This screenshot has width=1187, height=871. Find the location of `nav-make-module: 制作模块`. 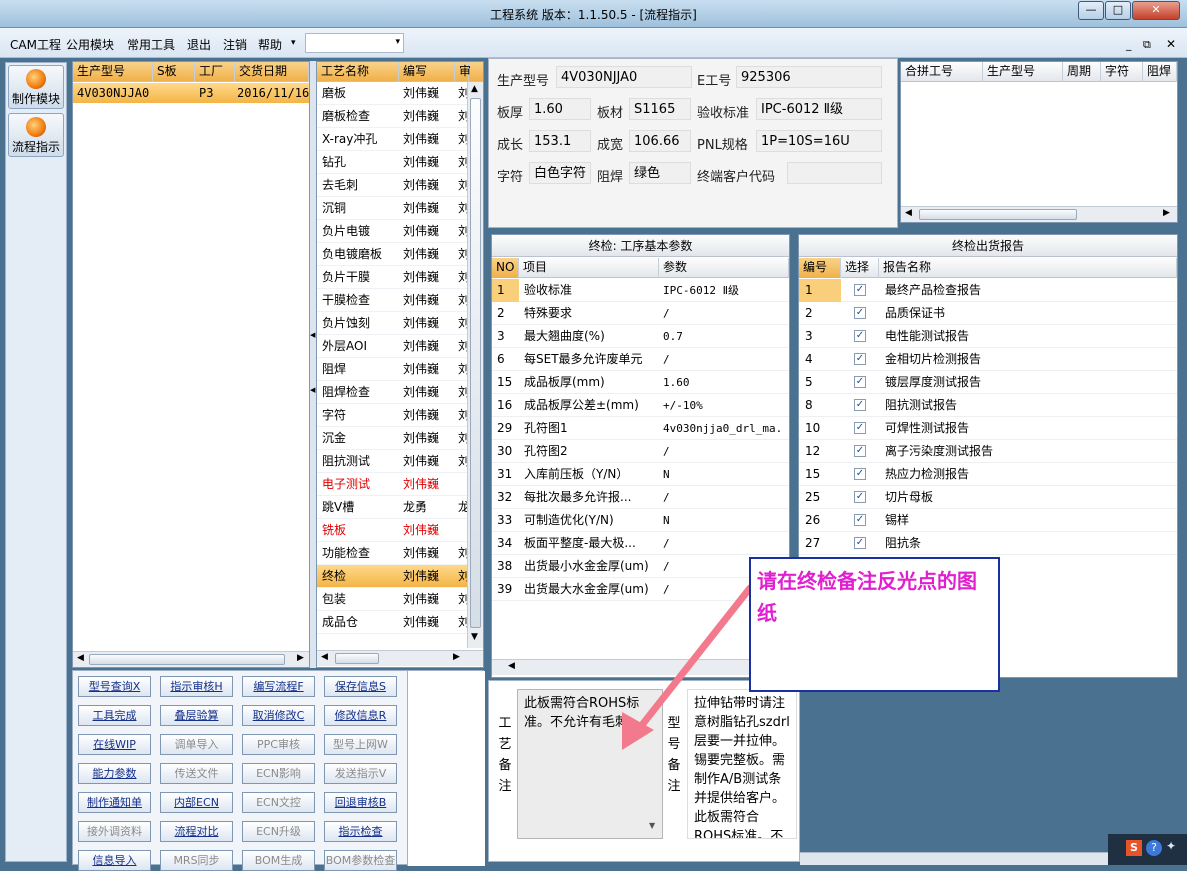

nav-make-module: 制作模块 is located at coordinates (36, 87).